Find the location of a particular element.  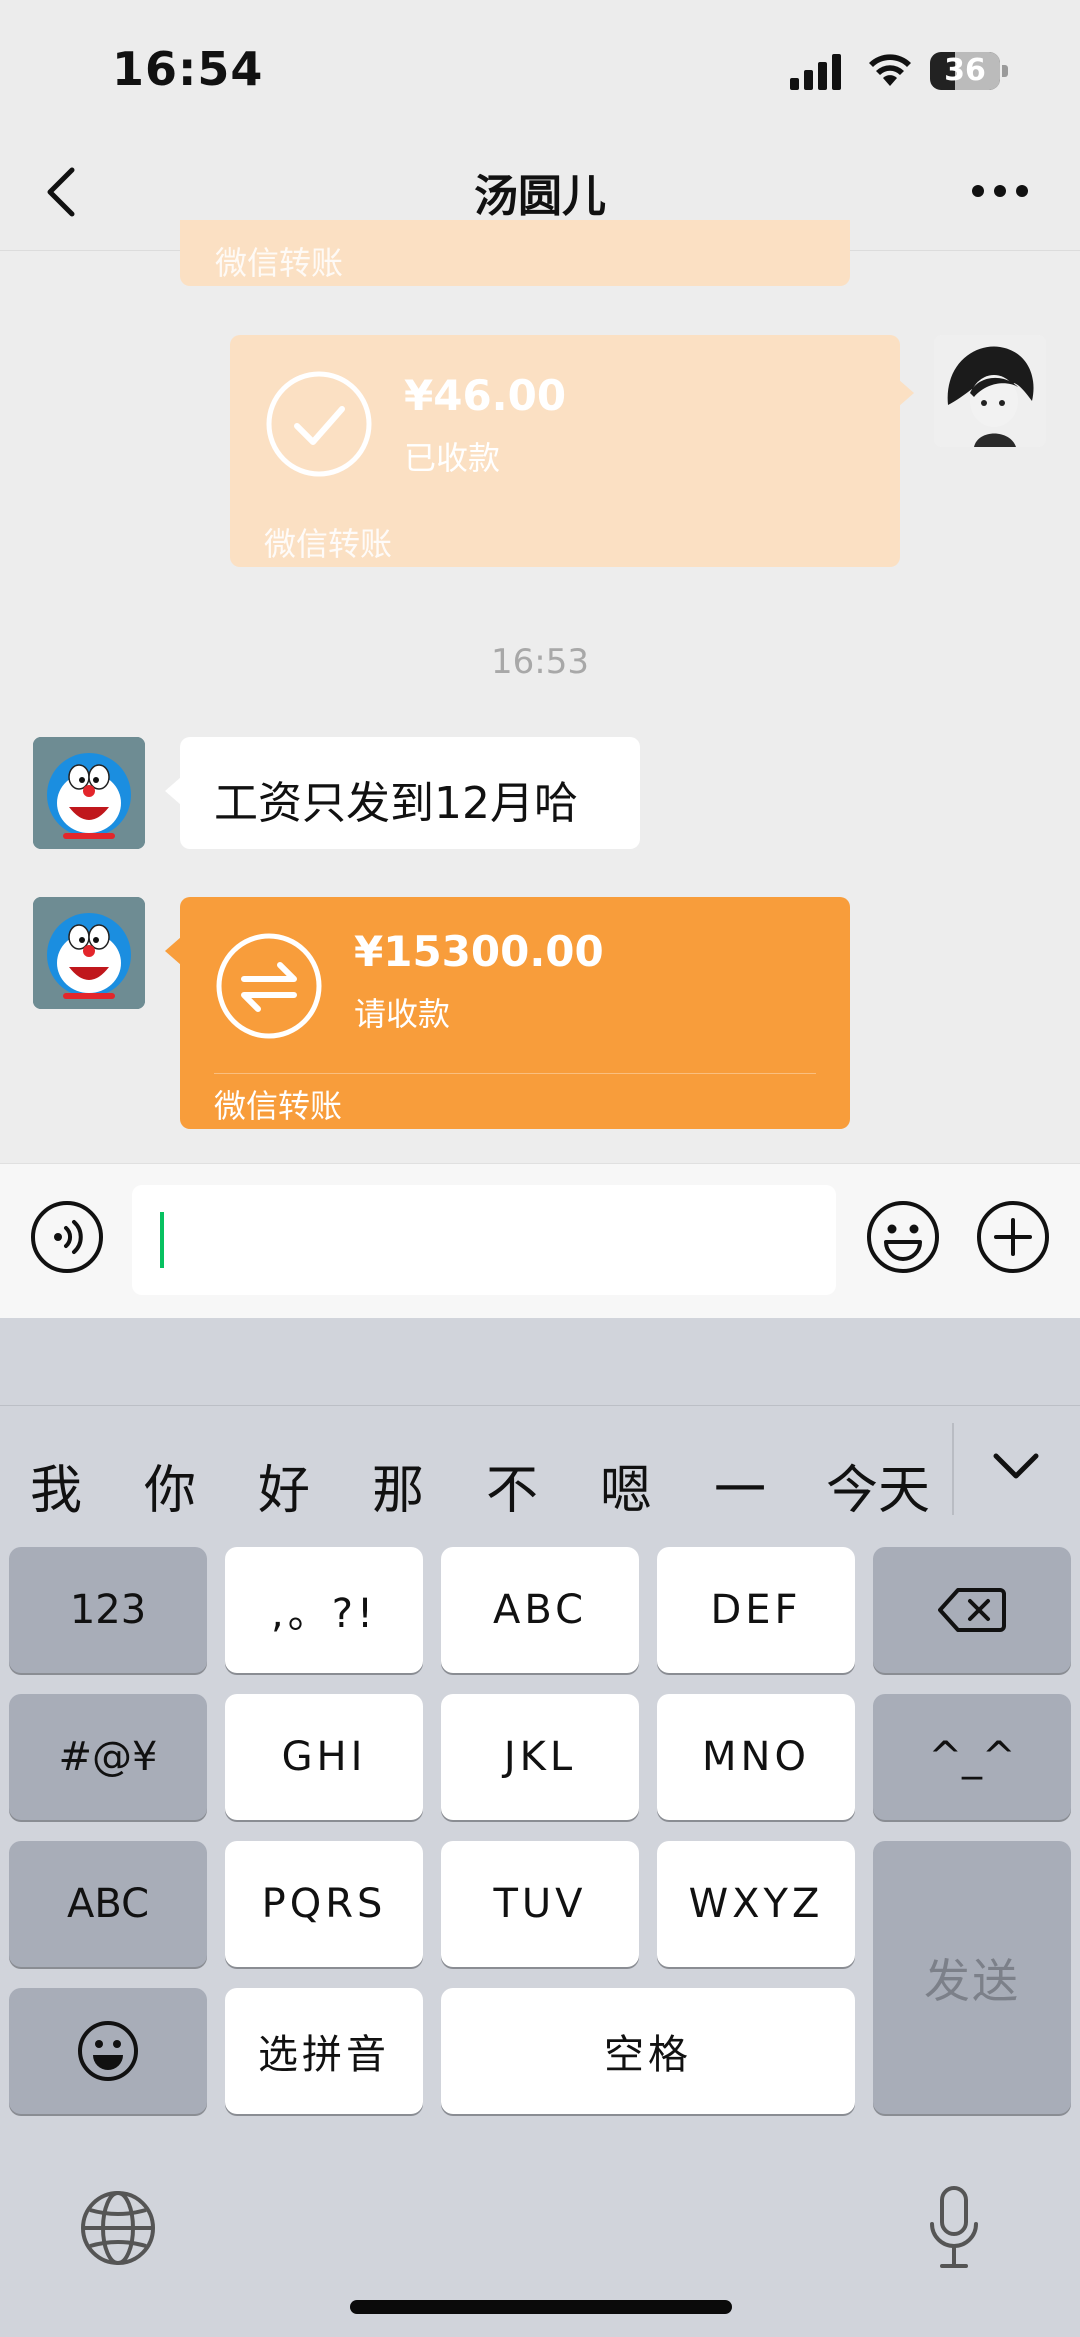

backspace-icon is located at coordinates (972, 1610).